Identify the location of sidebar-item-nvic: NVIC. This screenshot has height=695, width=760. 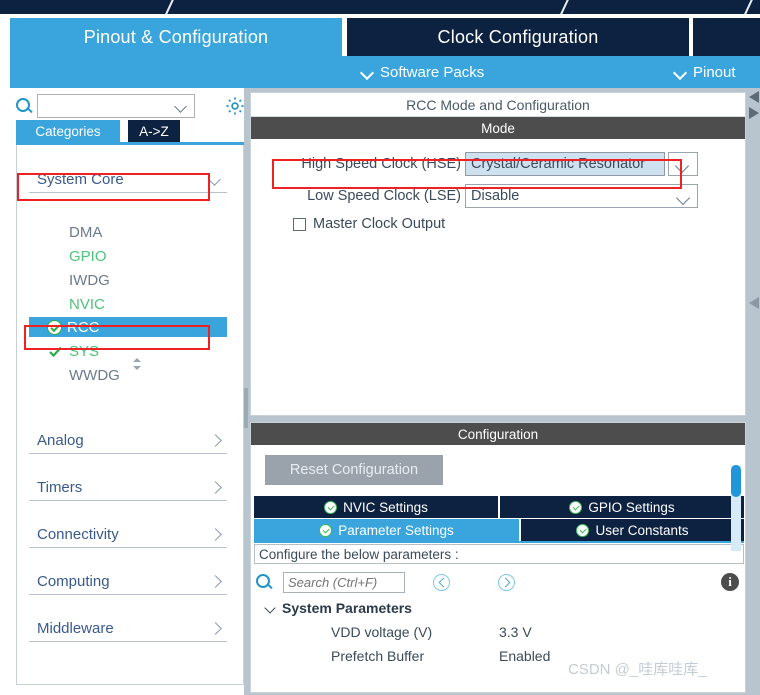
(128, 304).